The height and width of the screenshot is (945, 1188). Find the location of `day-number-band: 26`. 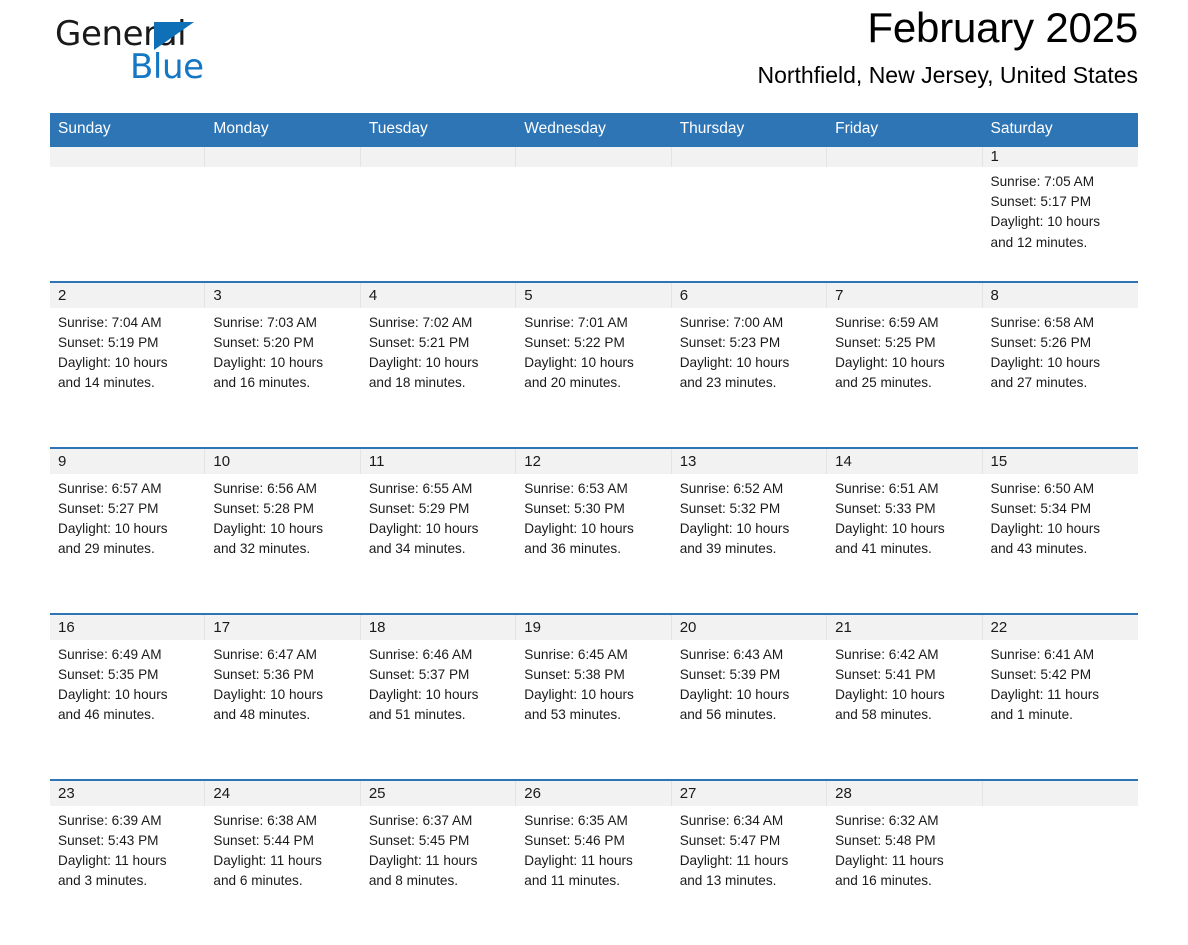

day-number-band: 26 is located at coordinates (594, 793).